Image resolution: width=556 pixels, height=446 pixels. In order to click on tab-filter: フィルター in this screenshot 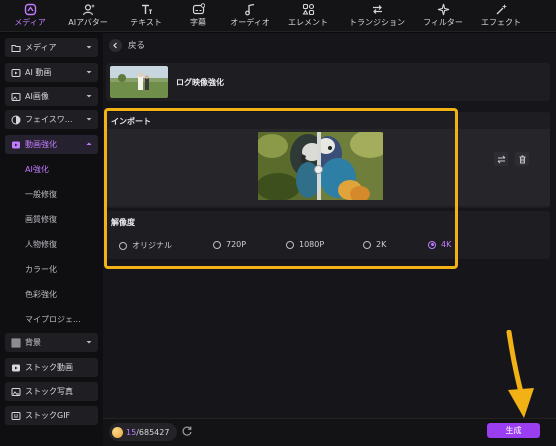, I will do `click(443, 15)`.